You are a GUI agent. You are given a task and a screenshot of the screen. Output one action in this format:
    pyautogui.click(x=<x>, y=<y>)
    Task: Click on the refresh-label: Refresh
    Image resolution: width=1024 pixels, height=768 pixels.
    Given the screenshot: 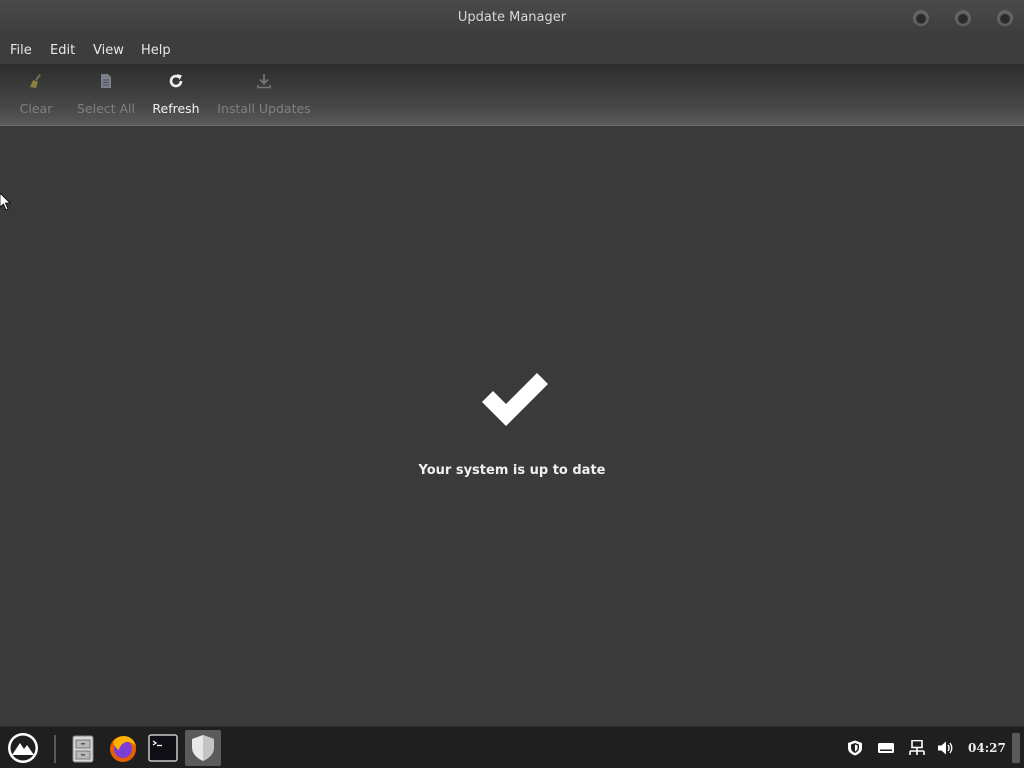 What is the action you would take?
    pyautogui.click(x=176, y=108)
    